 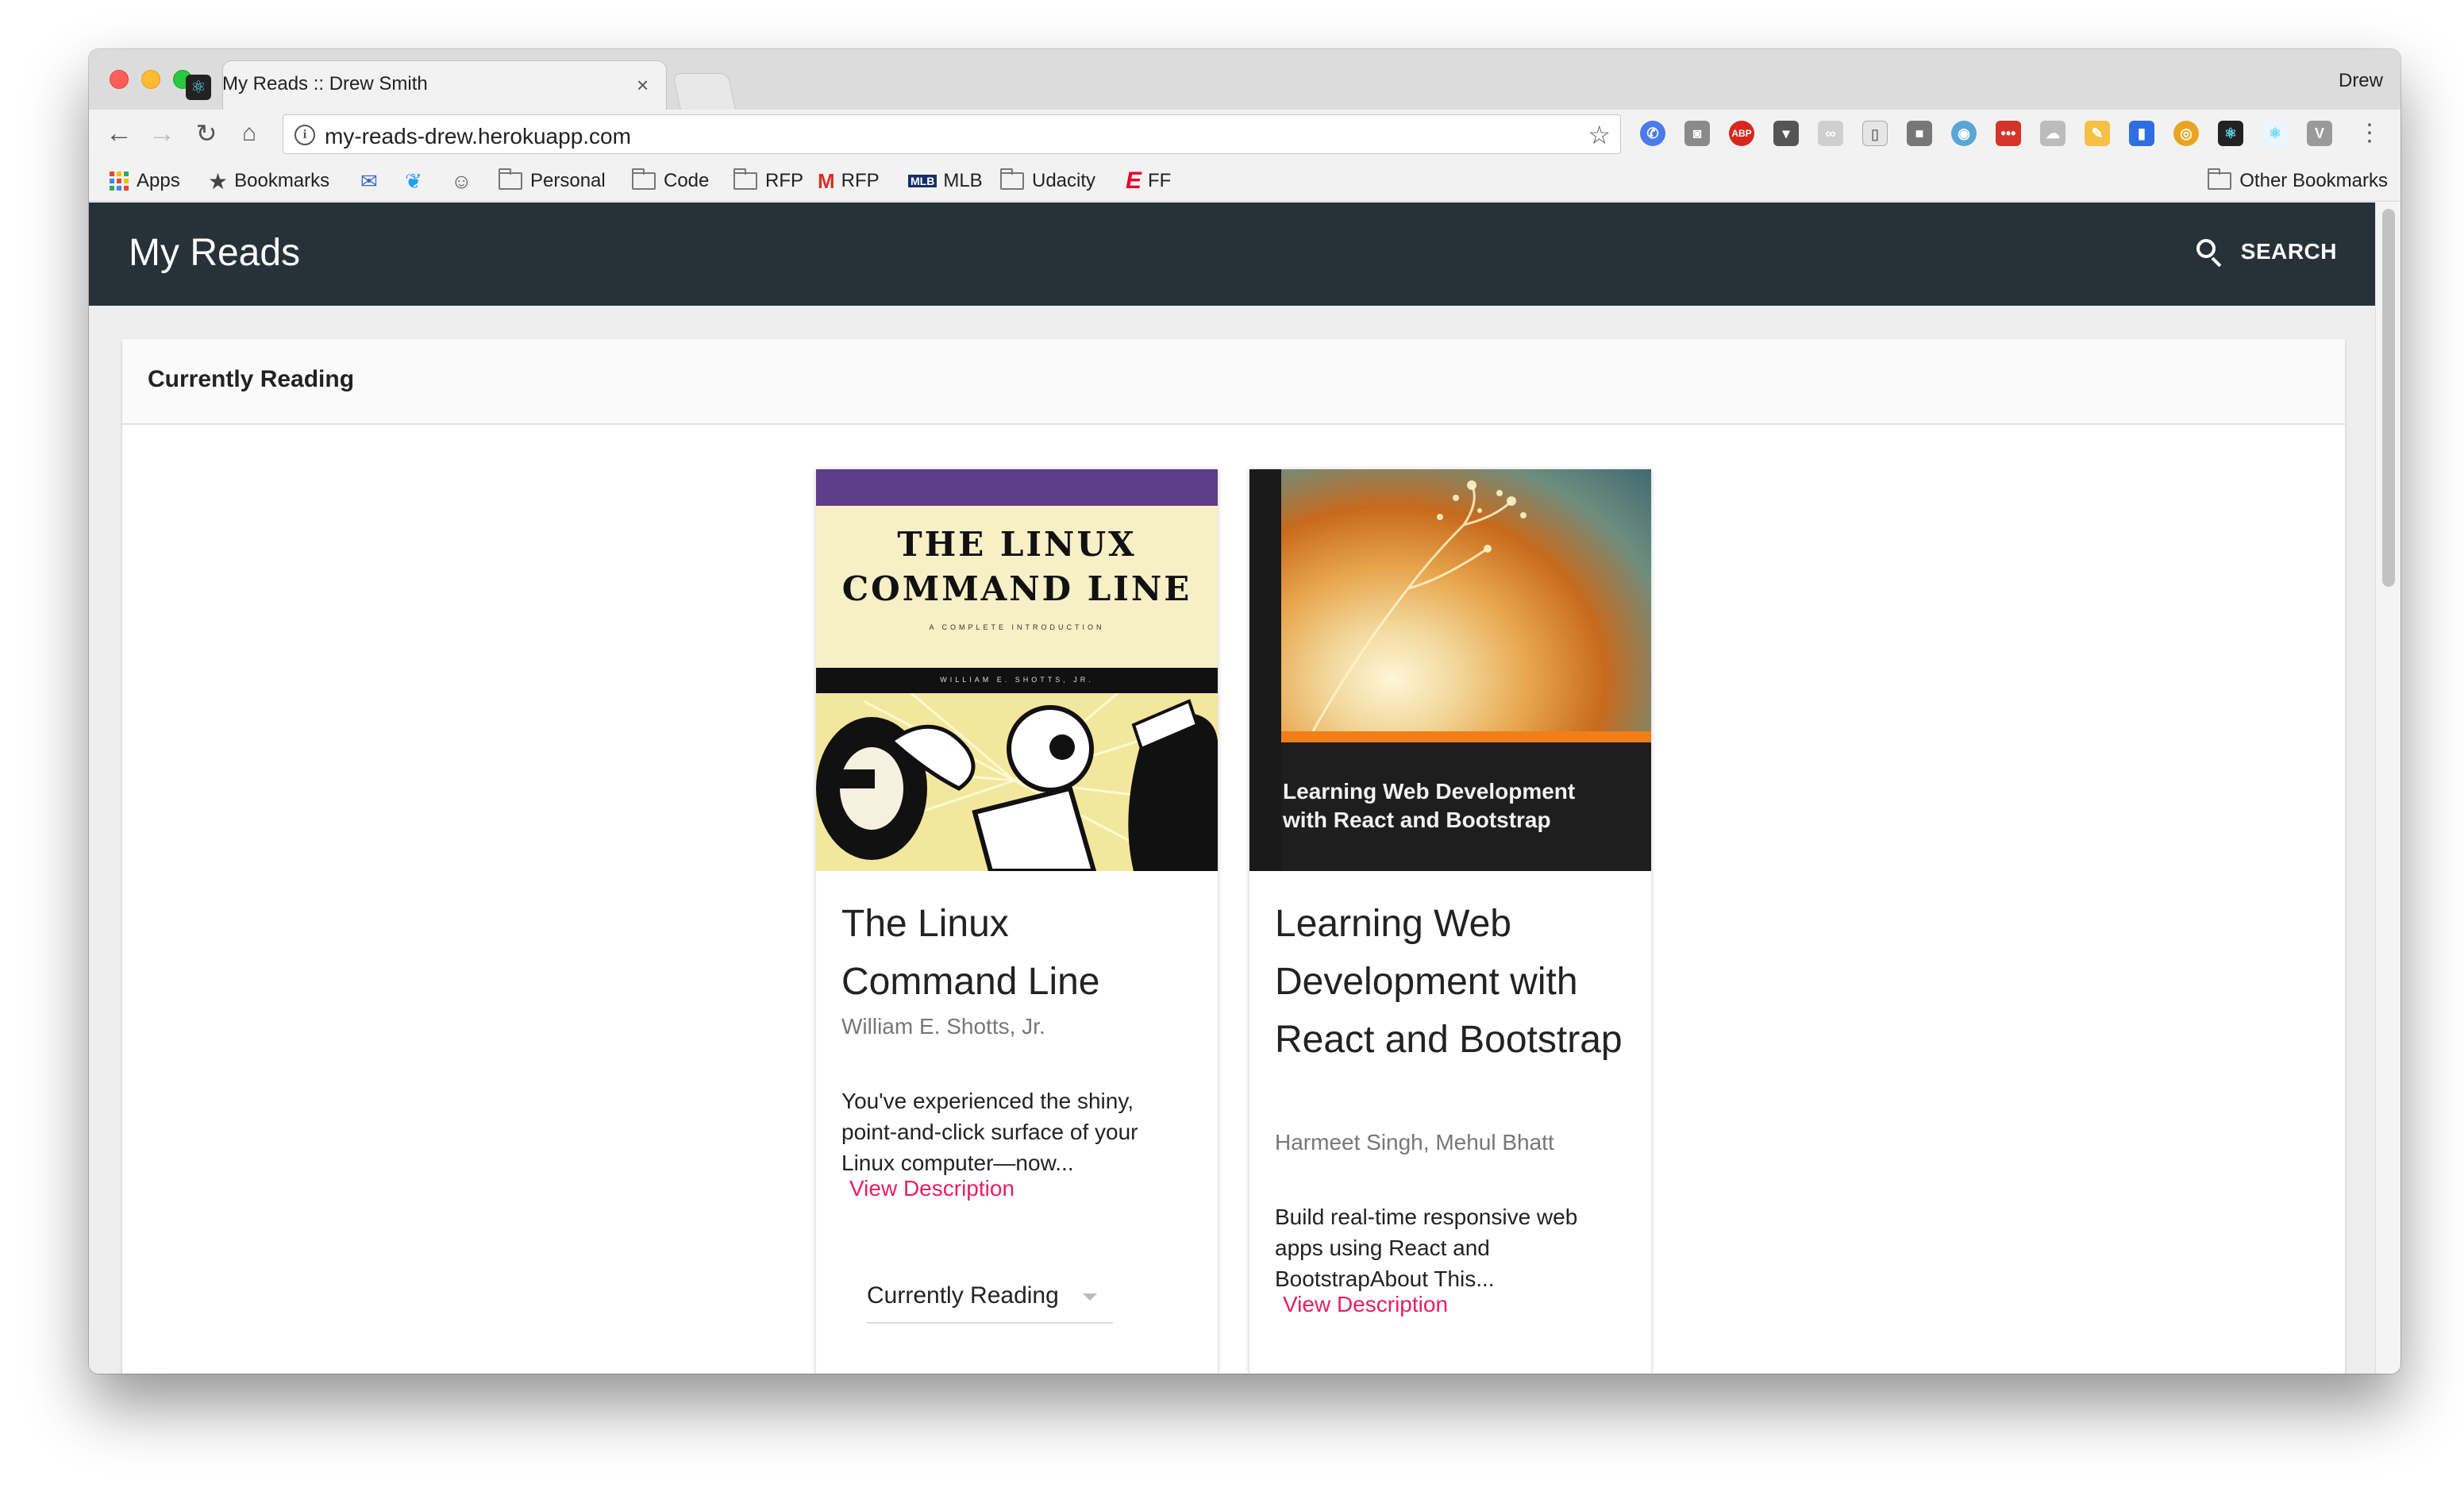 I want to click on extension-target-icon: ◎, so click(x=2186, y=133).